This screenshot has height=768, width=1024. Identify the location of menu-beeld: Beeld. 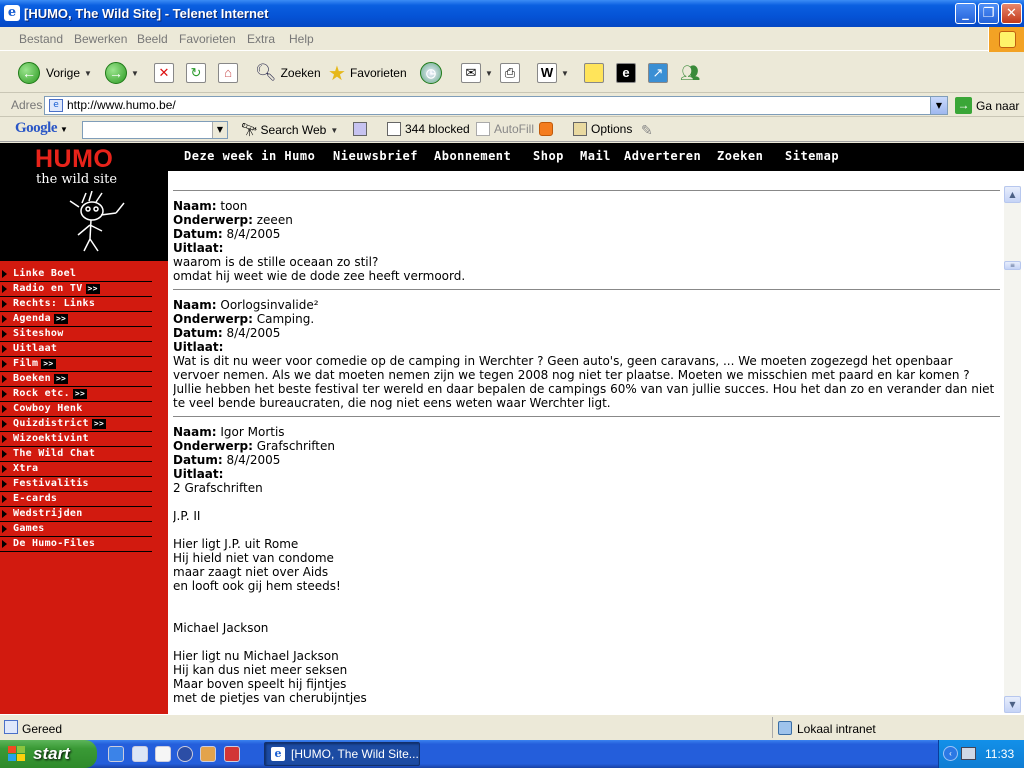
(152, 39).